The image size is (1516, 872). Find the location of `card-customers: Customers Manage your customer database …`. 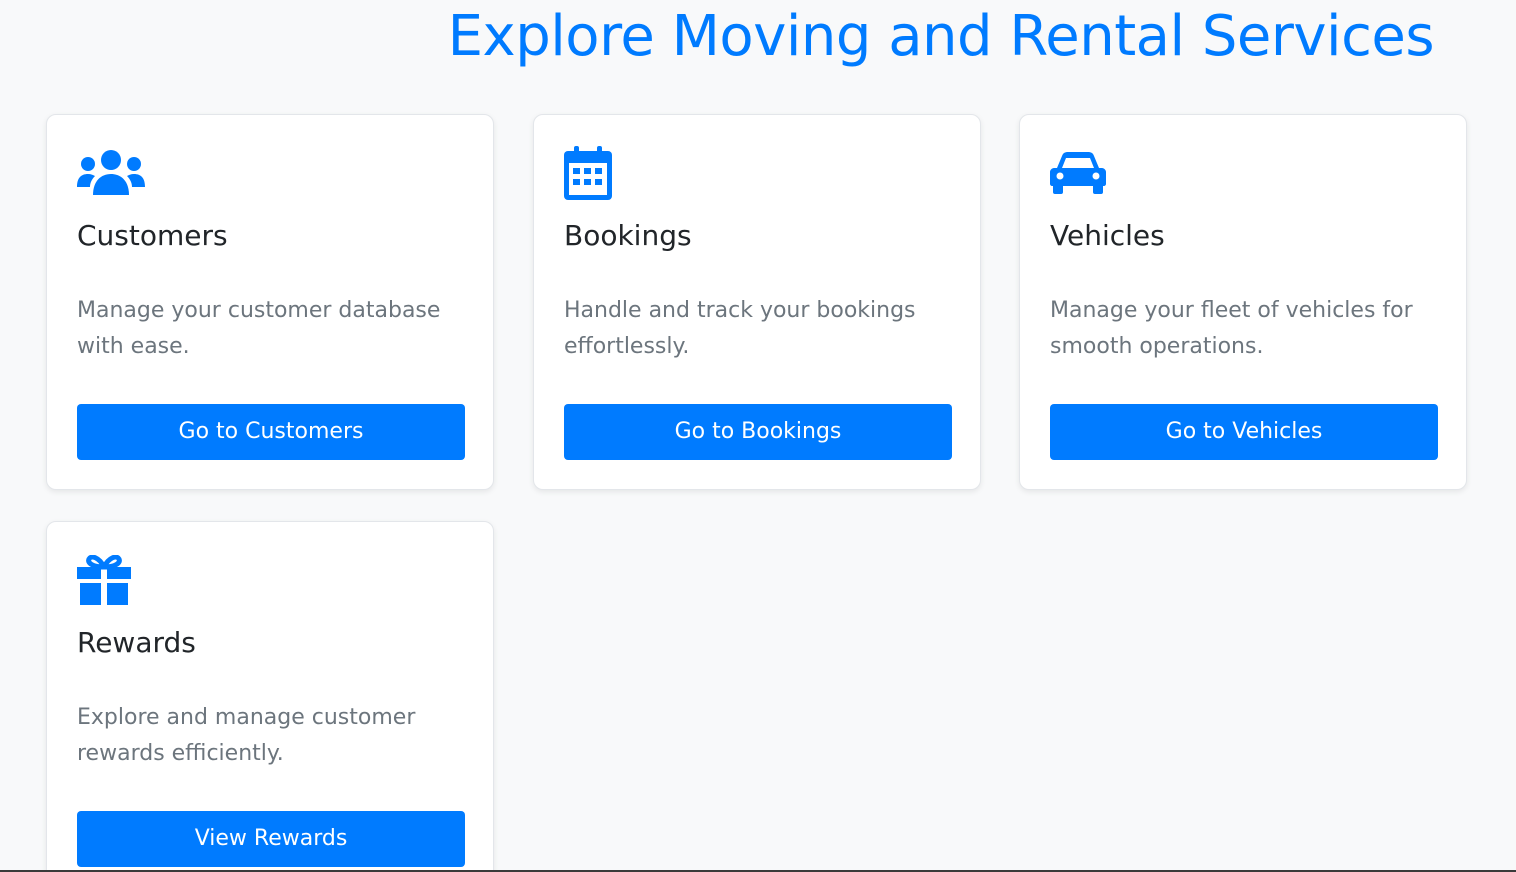

card-customers: Customers Manage your customer database … is located at coordinates (270, 302).